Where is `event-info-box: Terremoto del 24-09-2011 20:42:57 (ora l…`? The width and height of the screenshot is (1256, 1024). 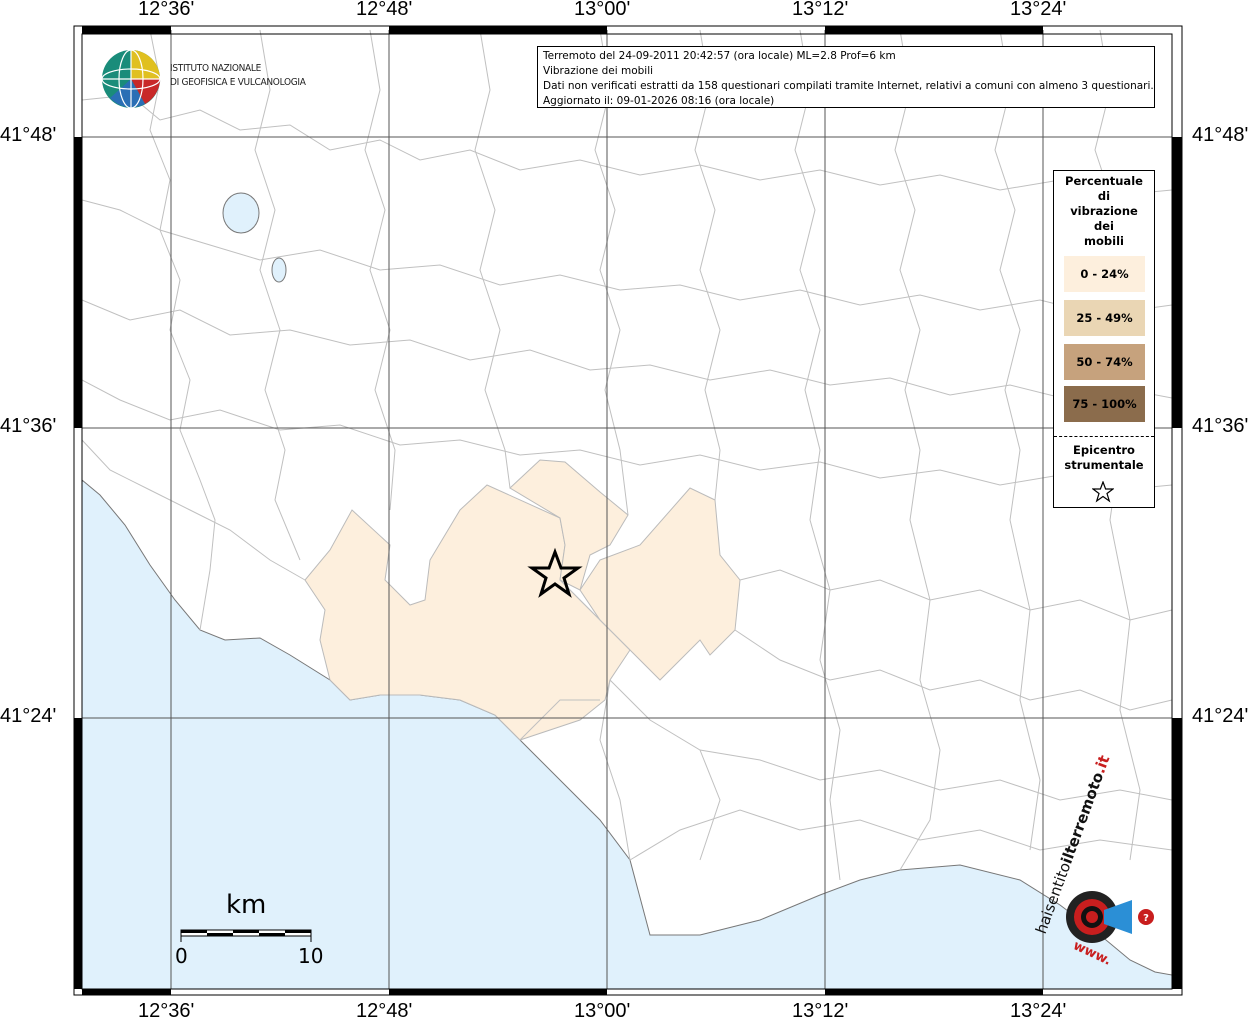 event-info-box: Terremoto del 24-09-2011 20:42:57 (ora l… is located at coordinates (846, 77).